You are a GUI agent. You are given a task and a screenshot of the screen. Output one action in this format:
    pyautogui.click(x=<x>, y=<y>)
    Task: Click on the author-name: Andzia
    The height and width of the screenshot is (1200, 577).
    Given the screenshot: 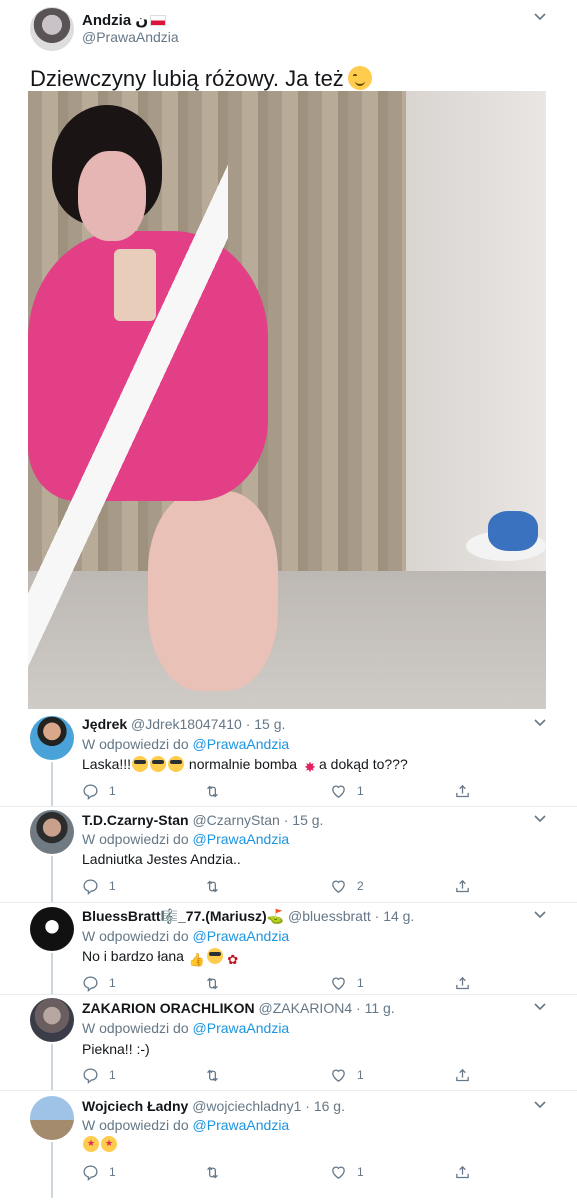 What is the action you would take?
    pyautogui.click(x=106, y=20)
    